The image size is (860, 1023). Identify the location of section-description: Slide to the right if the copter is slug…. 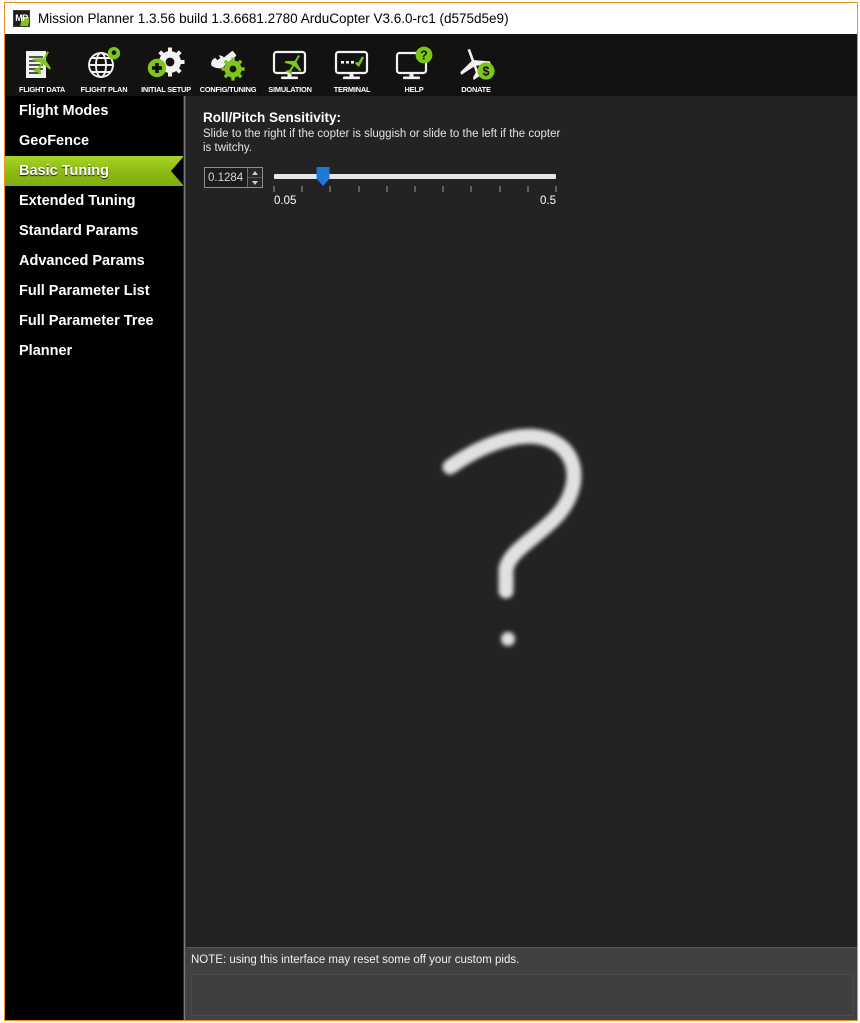
(382, 141).